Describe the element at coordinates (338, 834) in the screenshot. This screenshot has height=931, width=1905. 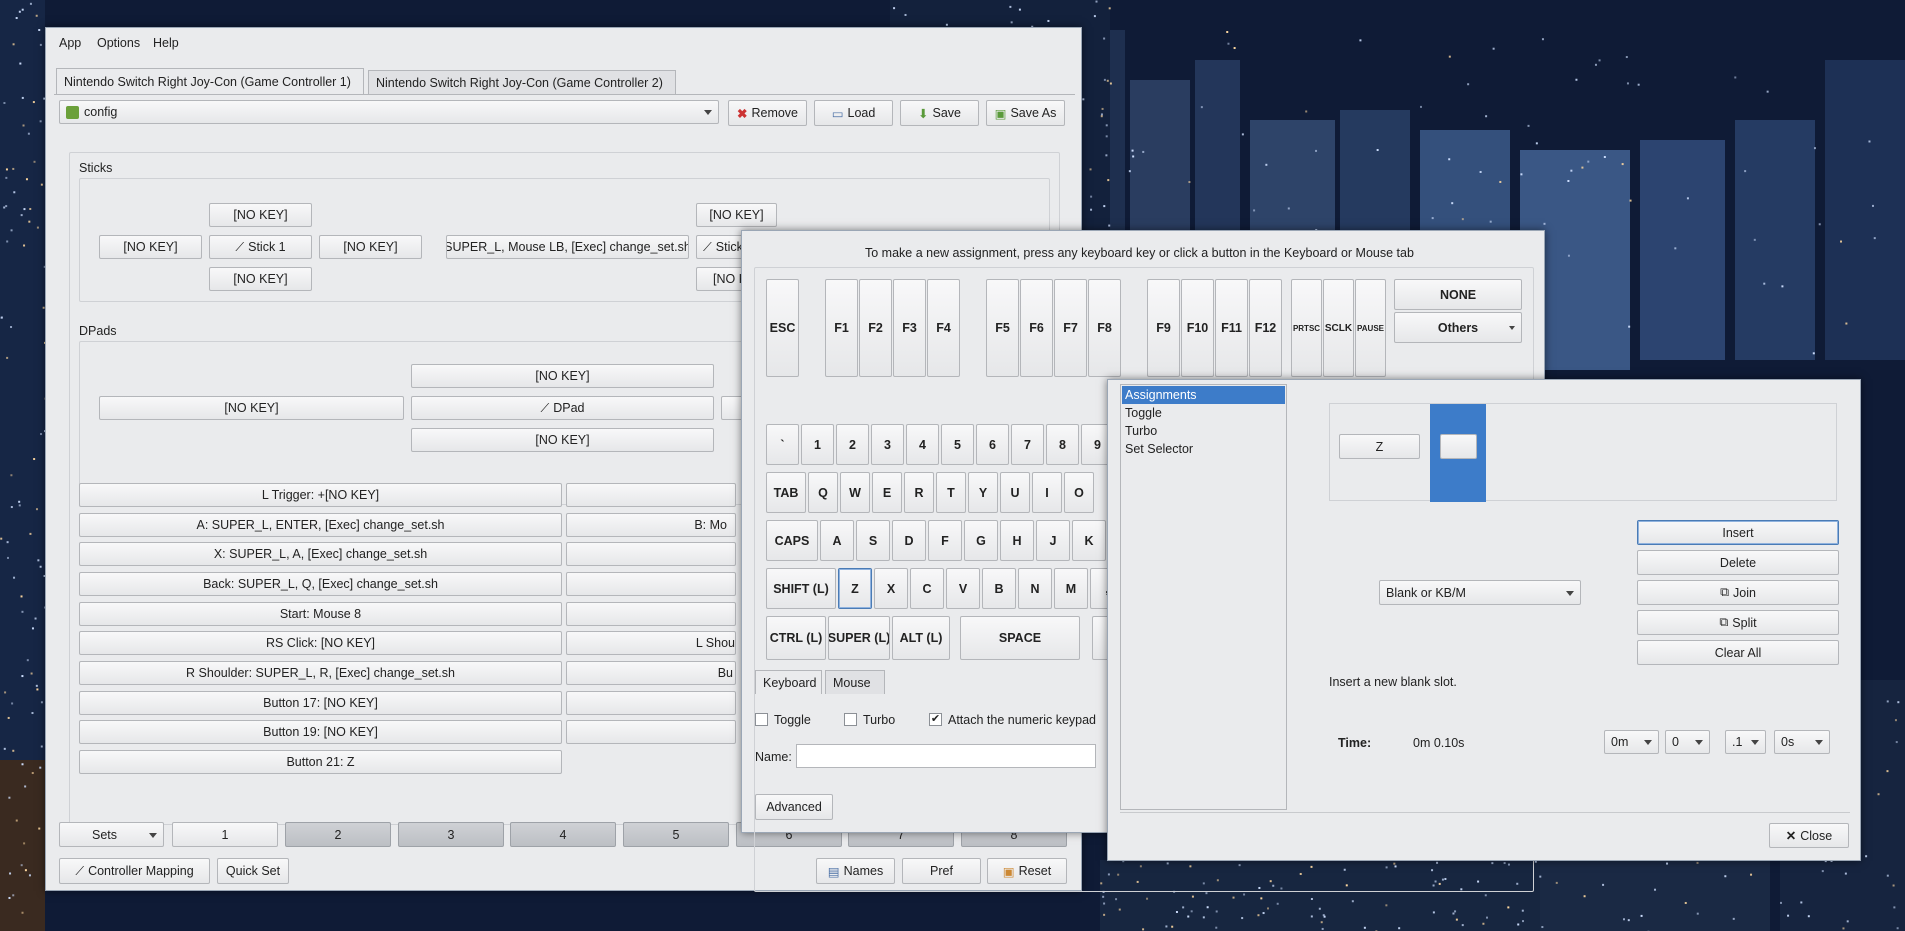
I see `set-2-button: 2` at that location.